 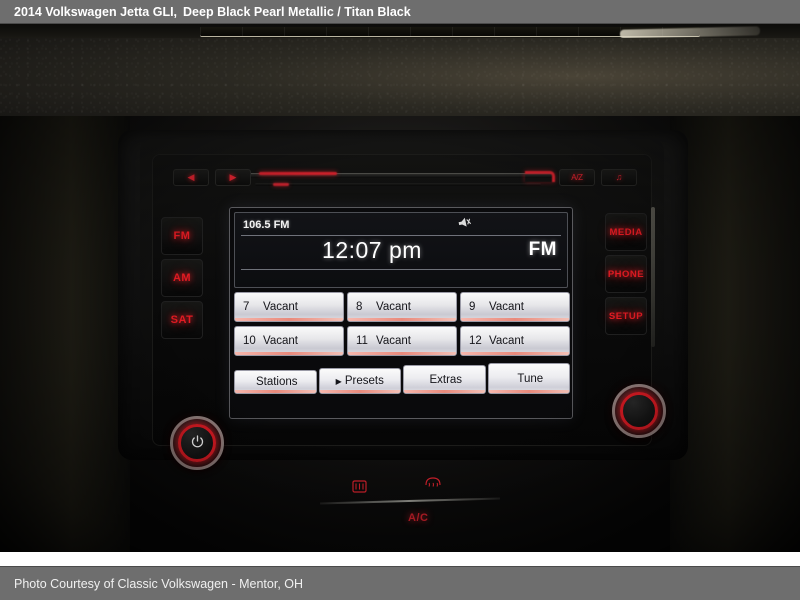 I want to click on cd-eject-indicator, so click(x=540, y=176).